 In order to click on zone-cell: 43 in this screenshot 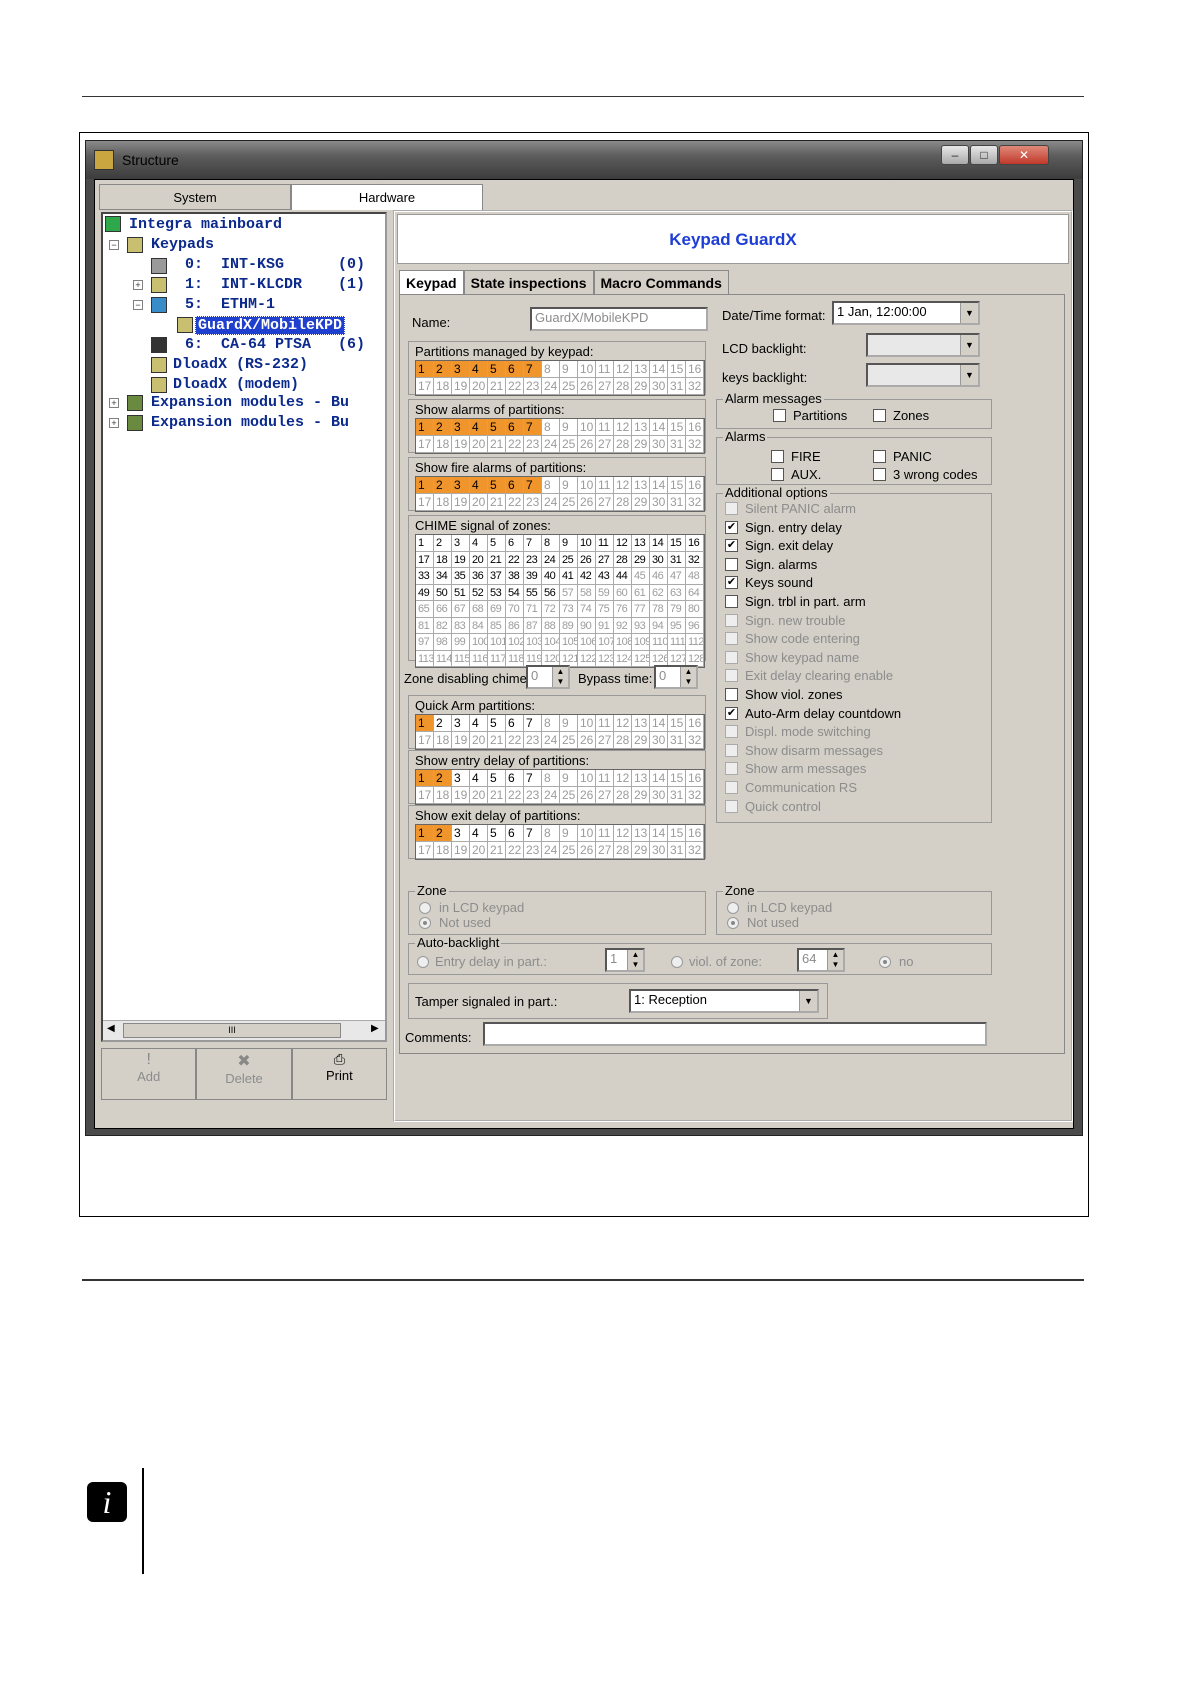, I will do `click(605, 576)`.